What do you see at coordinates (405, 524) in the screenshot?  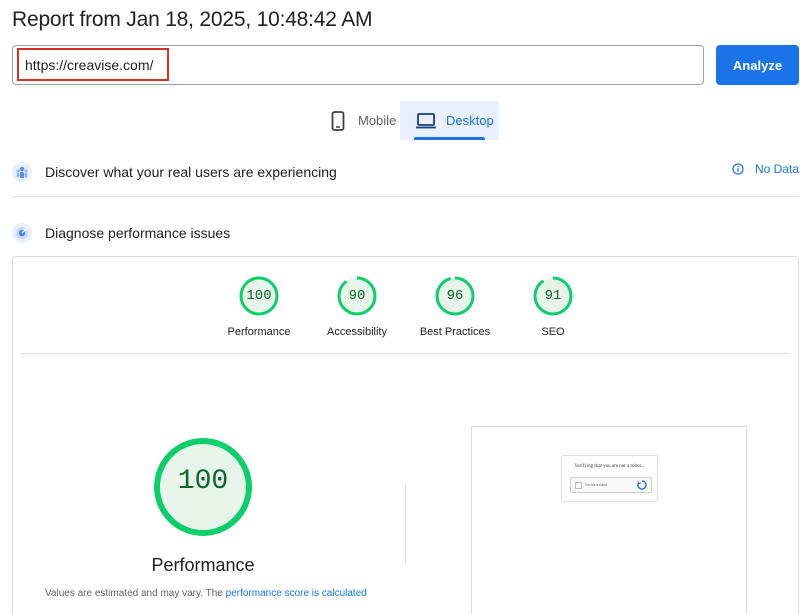 I see `vertical-divider` at bounding box center [405, 524].